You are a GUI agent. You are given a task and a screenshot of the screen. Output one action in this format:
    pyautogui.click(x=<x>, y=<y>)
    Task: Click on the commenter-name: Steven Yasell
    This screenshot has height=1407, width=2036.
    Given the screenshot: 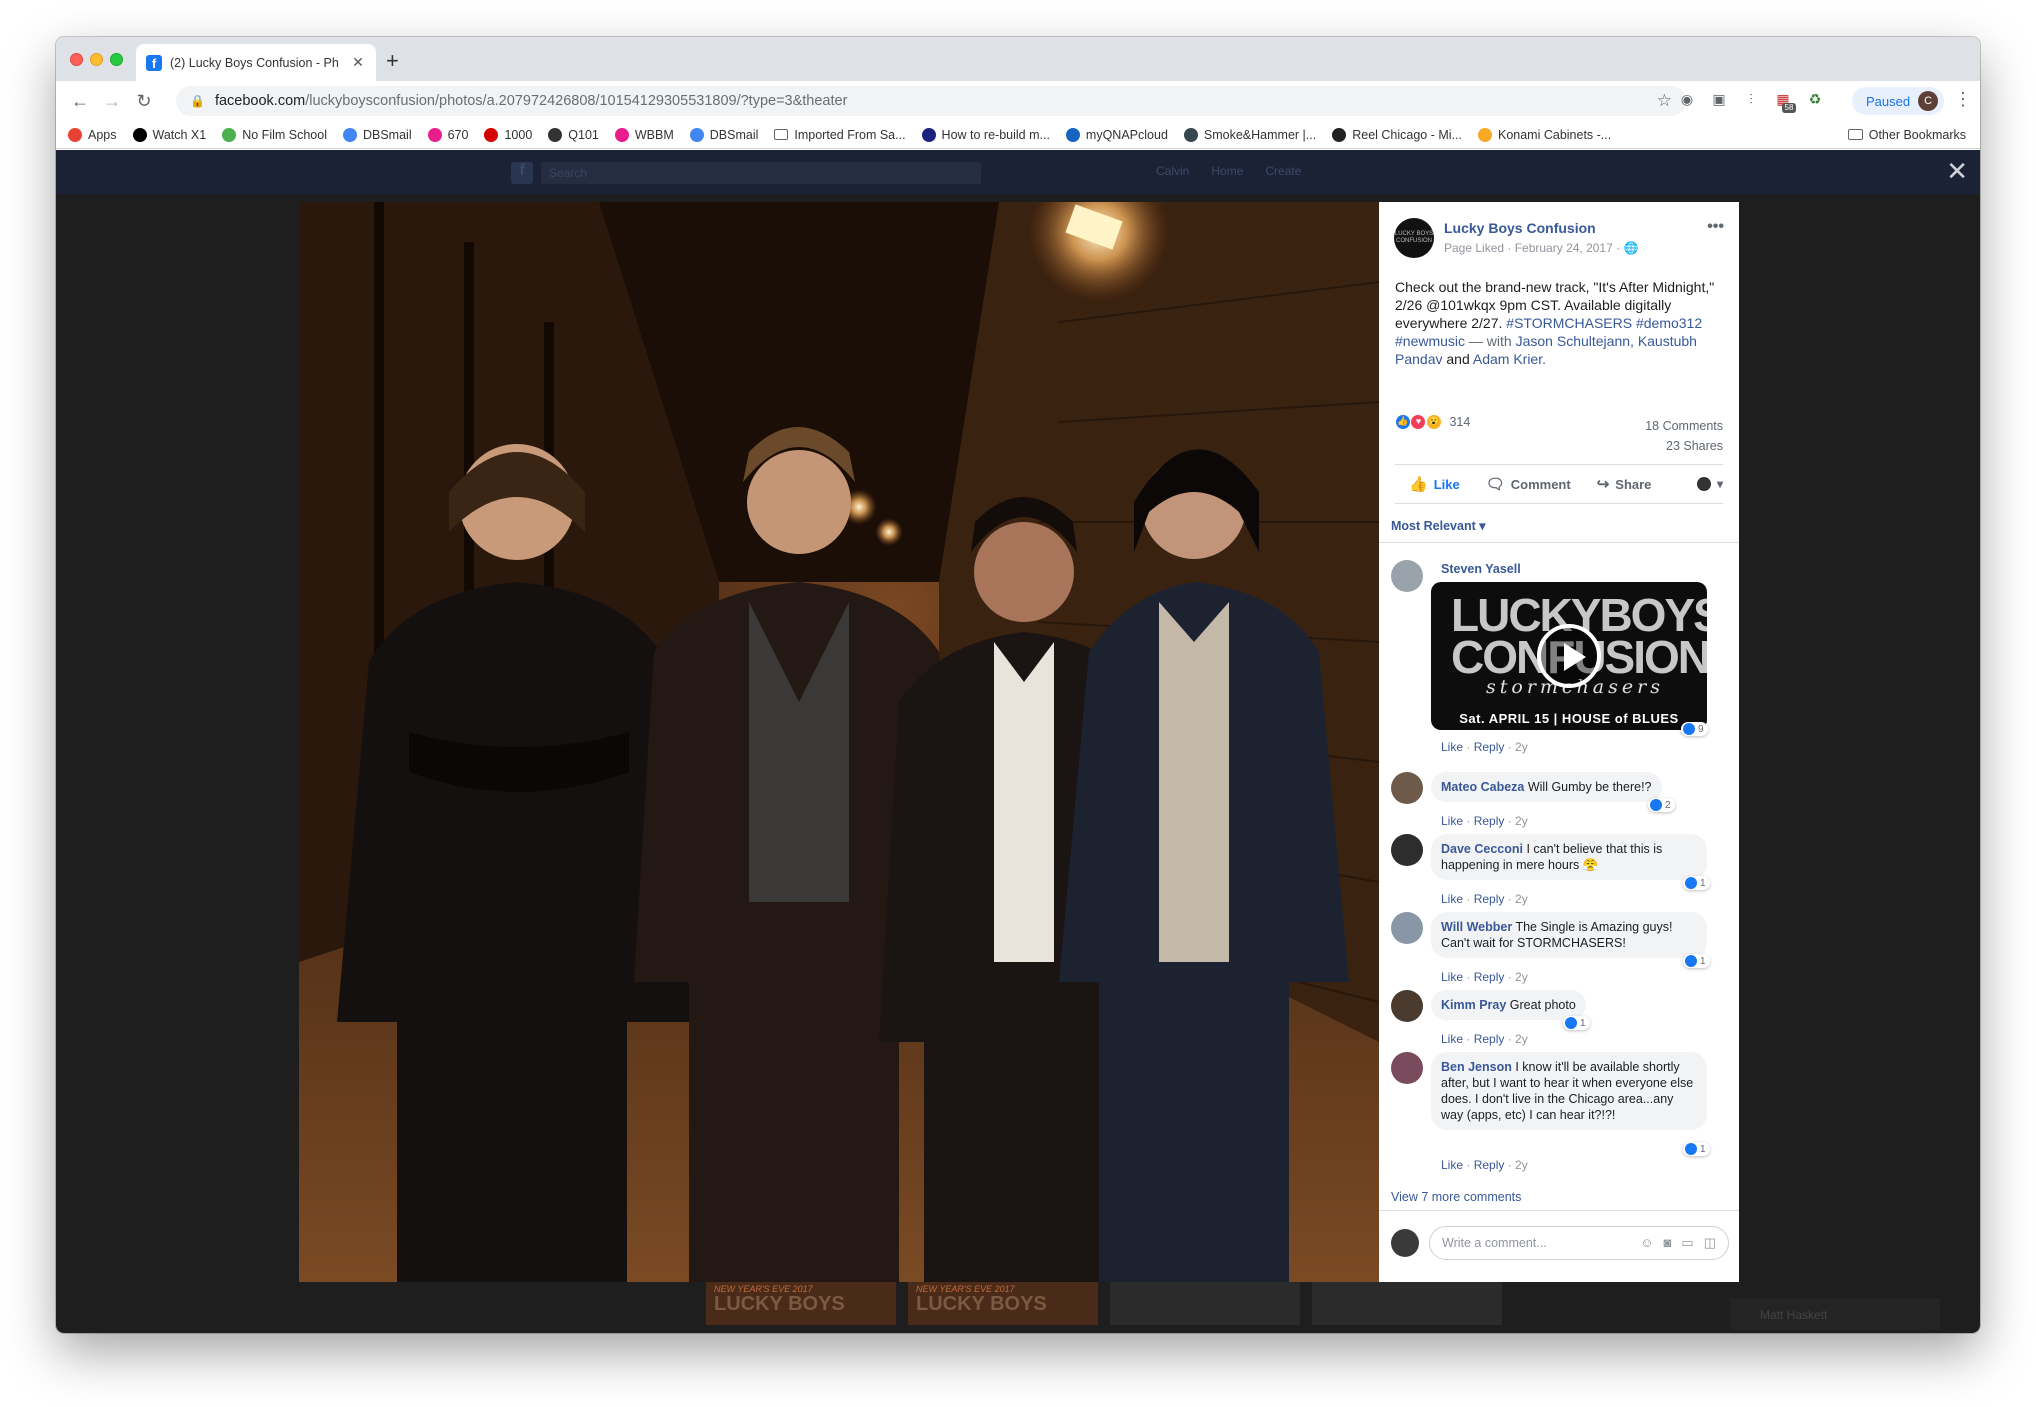 What is the action you would take?
    pyautogui.click(x=1481, y=569)
    